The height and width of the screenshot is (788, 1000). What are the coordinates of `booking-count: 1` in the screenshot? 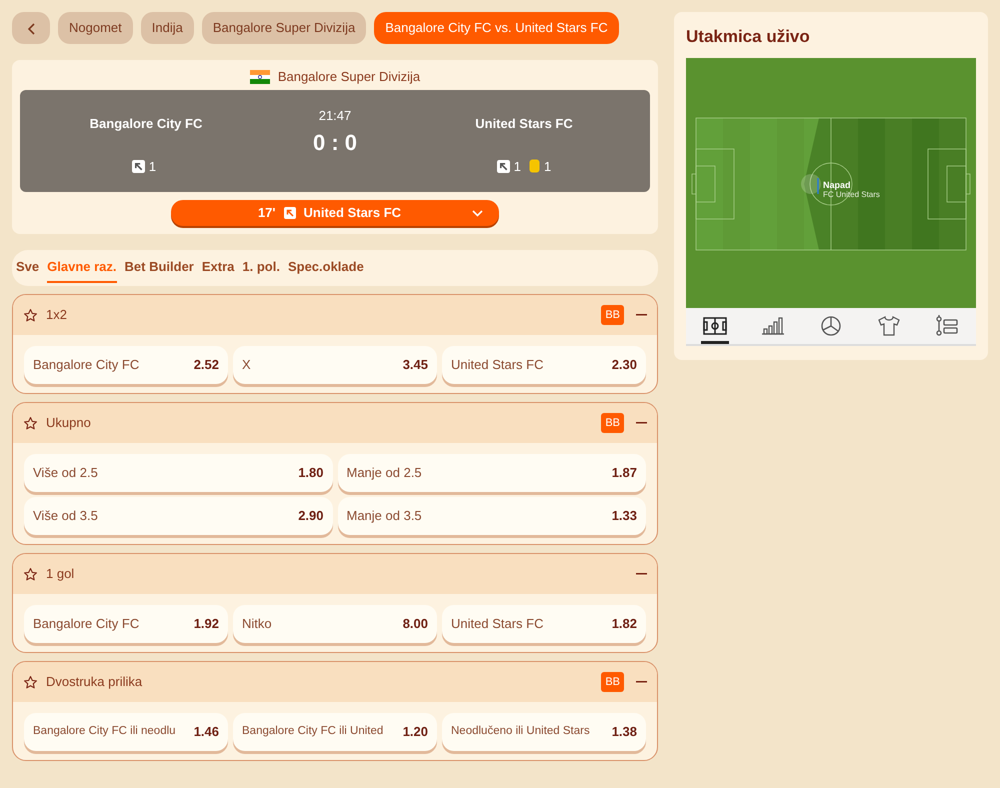 It's located at (548, 167).